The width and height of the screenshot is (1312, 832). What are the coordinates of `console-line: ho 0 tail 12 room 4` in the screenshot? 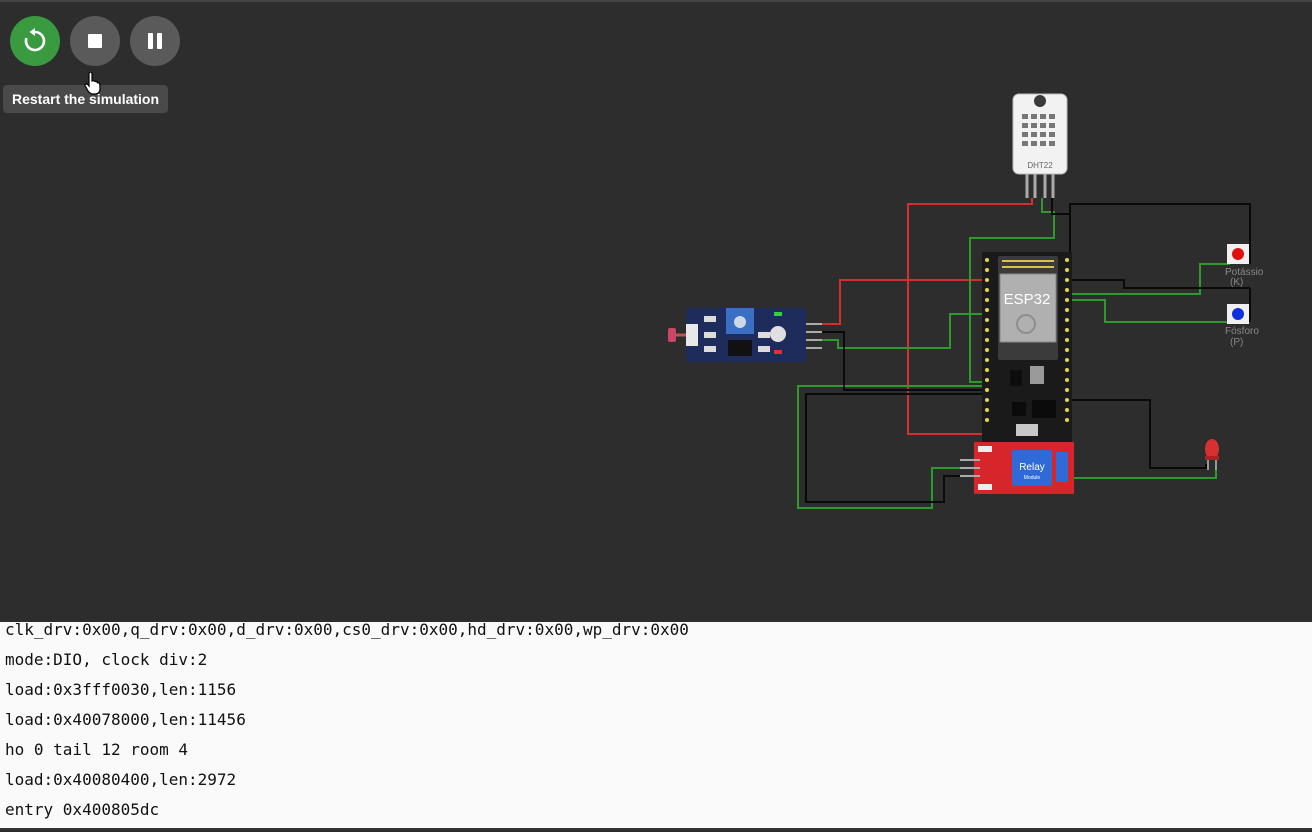 It's located at (97, 749).